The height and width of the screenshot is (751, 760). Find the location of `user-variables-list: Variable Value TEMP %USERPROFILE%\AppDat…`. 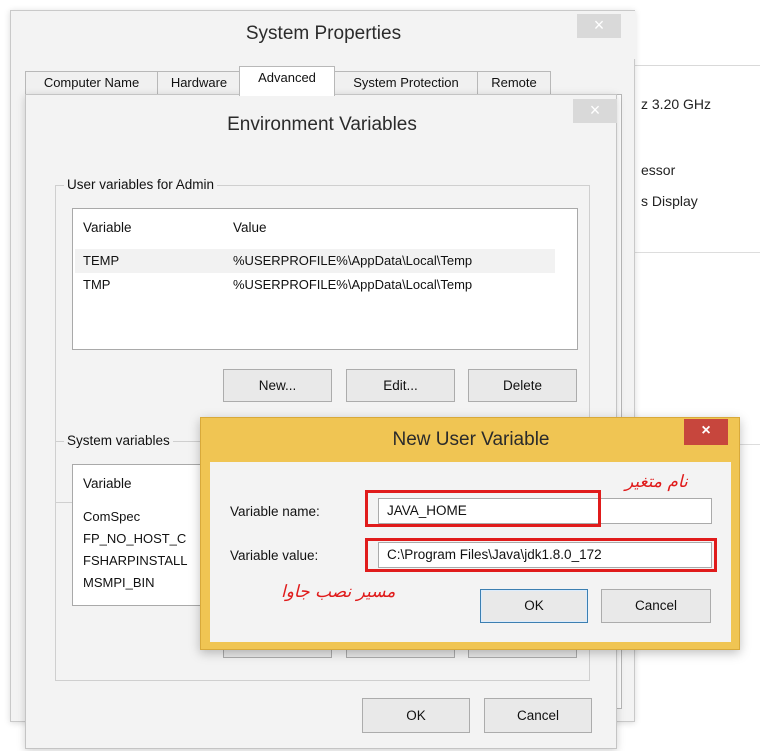

user-variables-list: Variable Value TEMP %USERPROFILE%\AppDat… is located at coordinates (325, 279).